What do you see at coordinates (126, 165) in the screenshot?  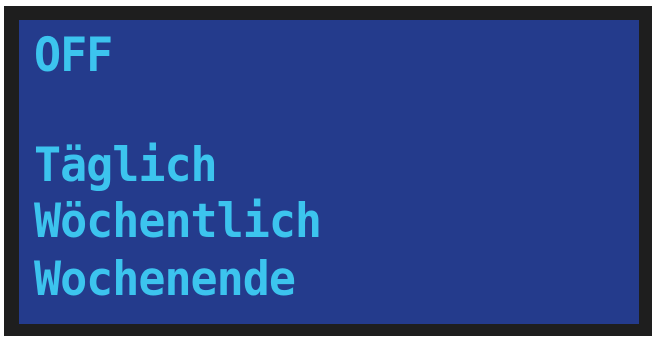 I see `option-daily: Täglich` at bounding box center [126, 165].